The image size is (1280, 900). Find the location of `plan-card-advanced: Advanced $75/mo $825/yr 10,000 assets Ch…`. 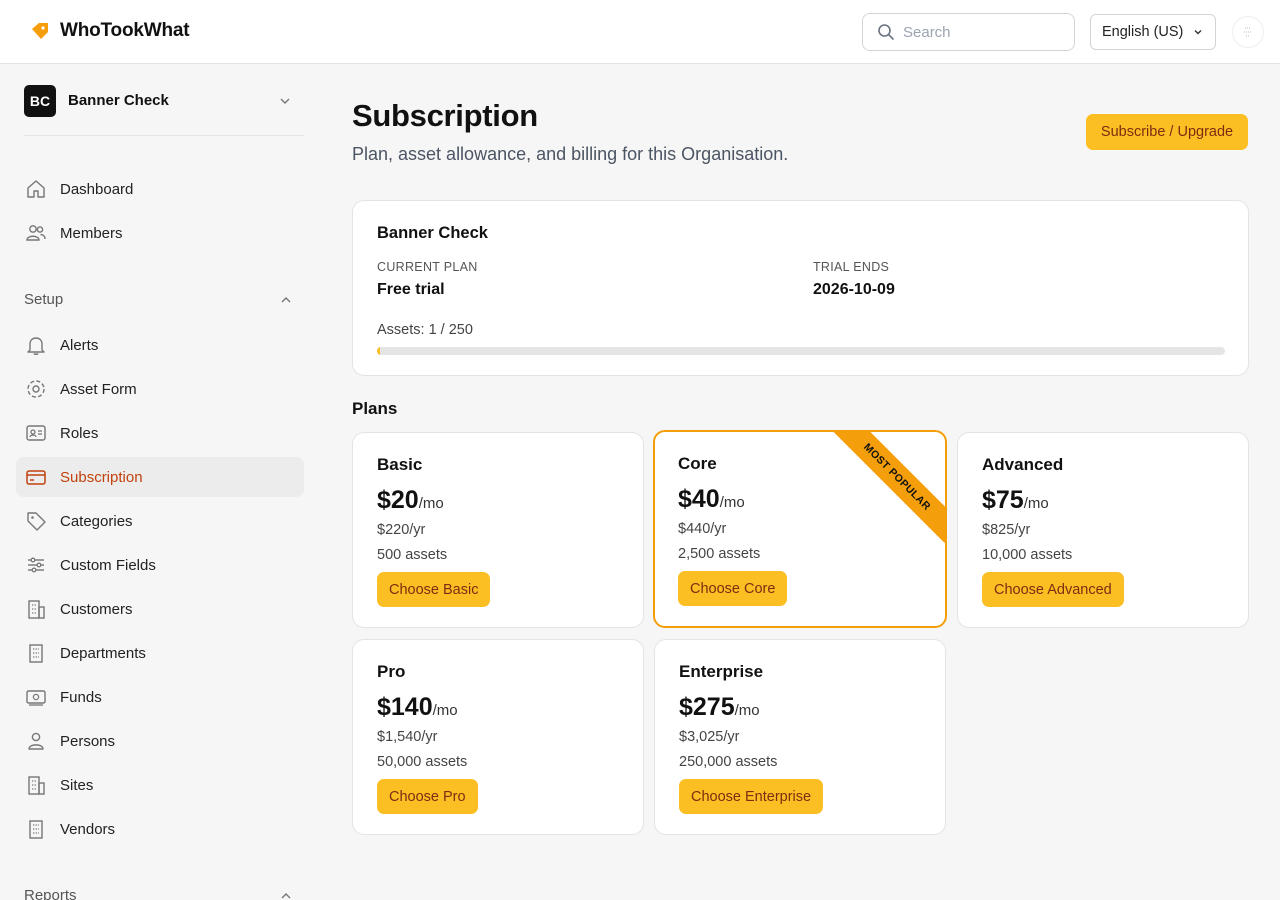

plan-card-advanced: Advanced $75/mo $825/yr 10,000 assets Ch… is located at coordinates (1103, 530).